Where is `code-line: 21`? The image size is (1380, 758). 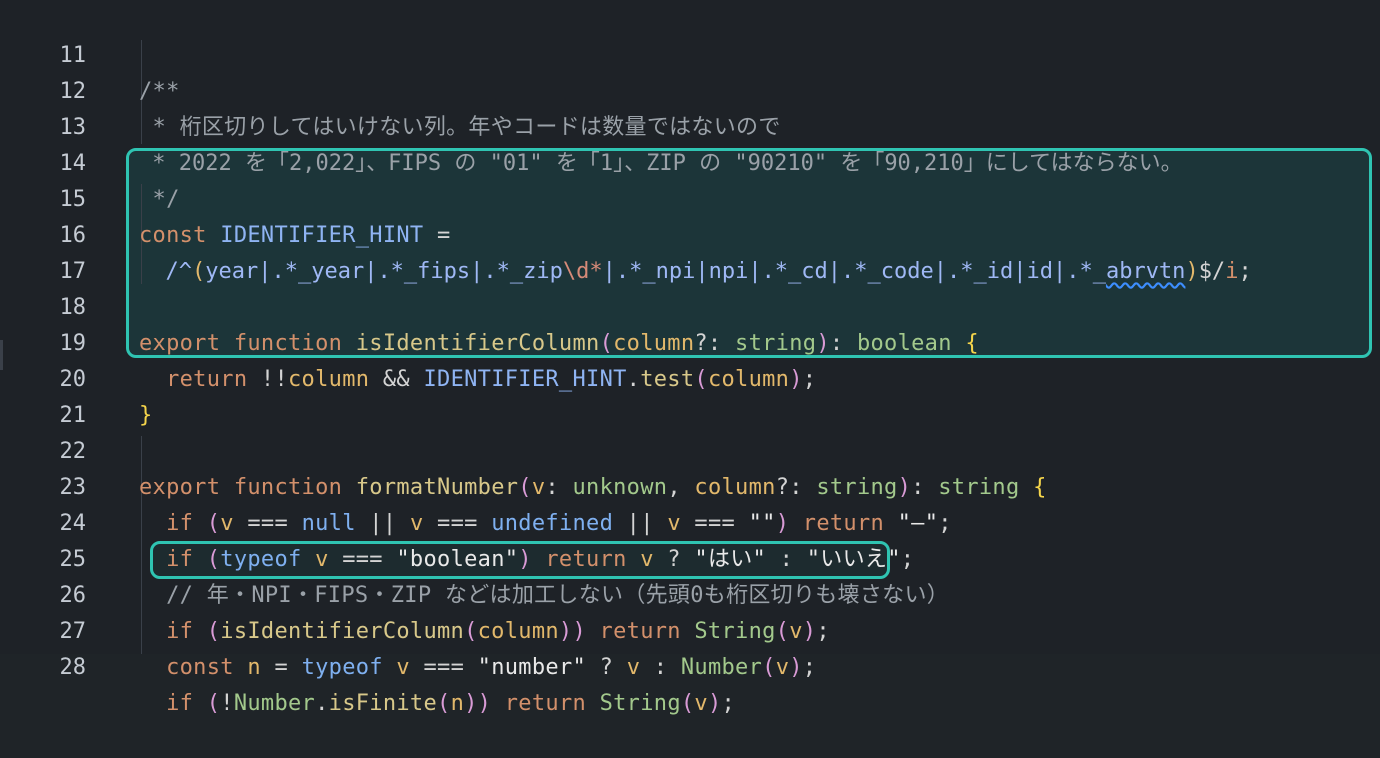
code-line: 21 is located at coordinates (690, 395).